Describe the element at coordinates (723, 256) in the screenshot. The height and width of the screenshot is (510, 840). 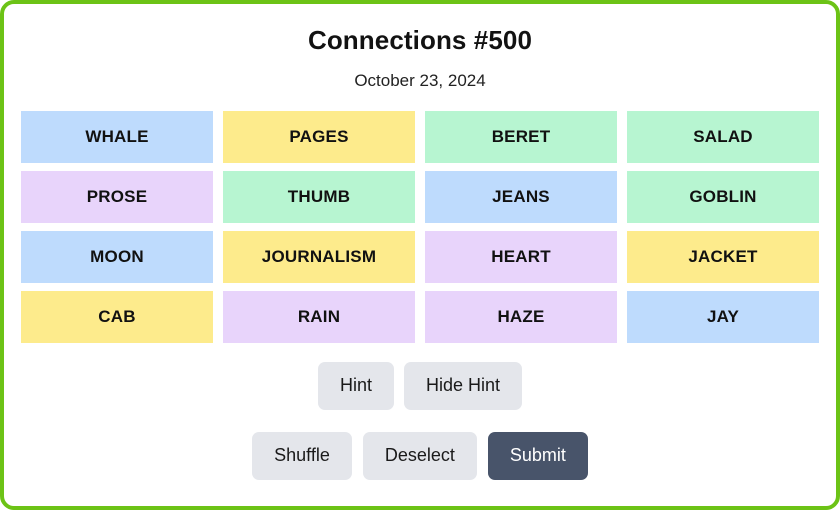
I see `word-tile: JACKET` at that location.